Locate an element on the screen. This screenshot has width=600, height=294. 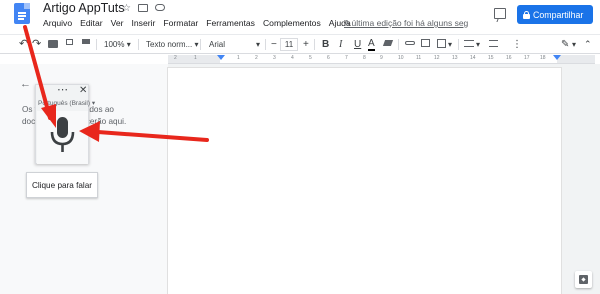
increase-font-size-button: + is located at coordinates (306, 44).